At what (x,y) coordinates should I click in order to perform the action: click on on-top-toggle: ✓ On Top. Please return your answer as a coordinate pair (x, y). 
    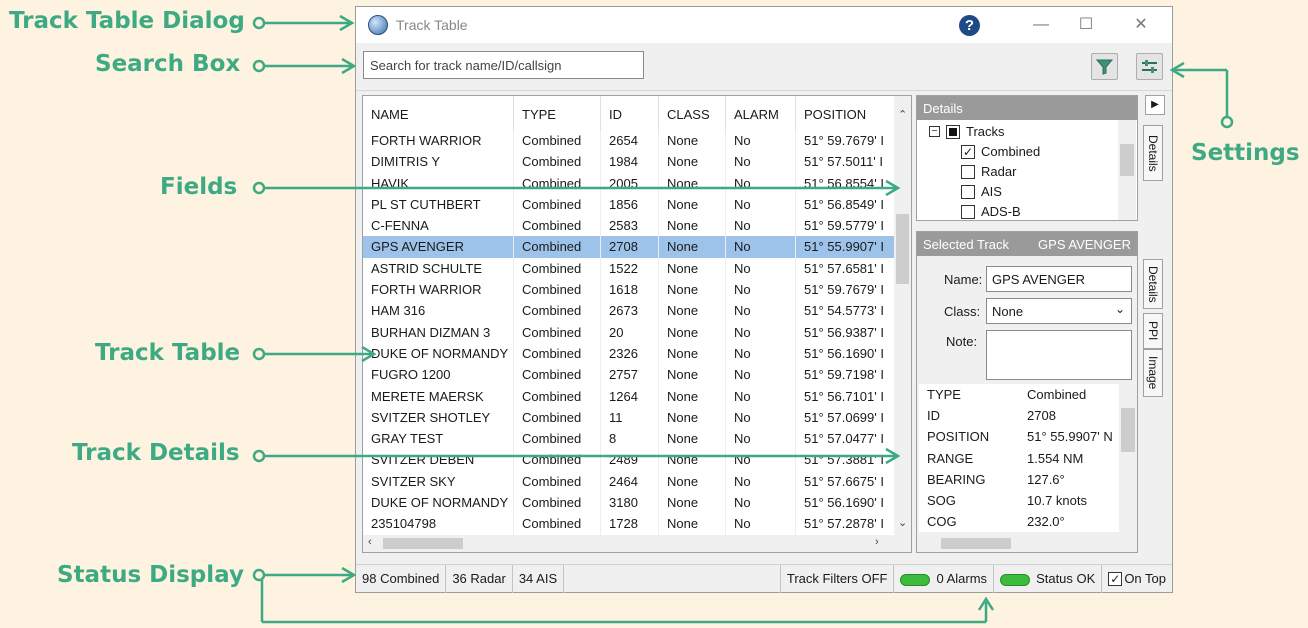
    Looking at the image, I should click on (1137, 579).